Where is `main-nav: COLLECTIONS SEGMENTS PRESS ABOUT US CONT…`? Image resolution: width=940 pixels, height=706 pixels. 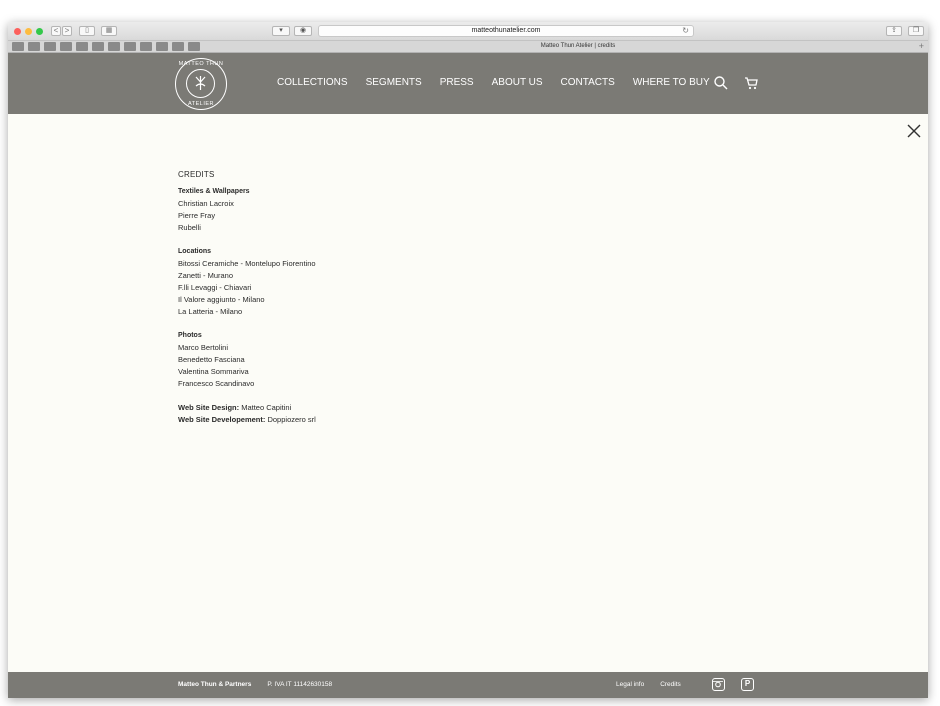
main-nav: COLLECTIONS SEGMENTS PRESS ABOUT US CONT… is located at coordinates (493, 82).